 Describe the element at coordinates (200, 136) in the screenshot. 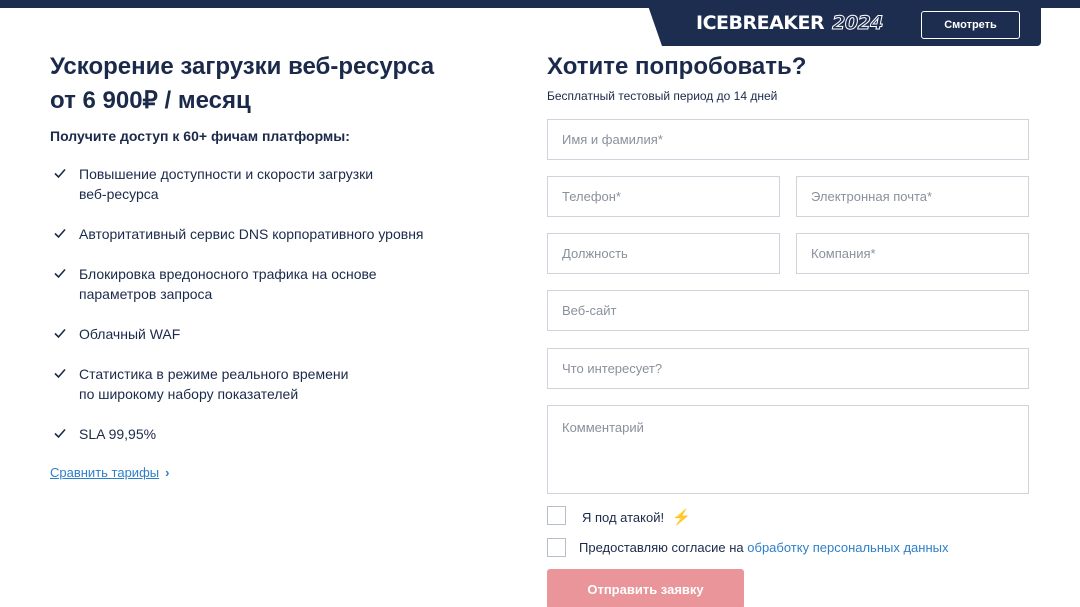

I see `features-heading: Получите доступ к 60+ фичам платформы:` at that location.